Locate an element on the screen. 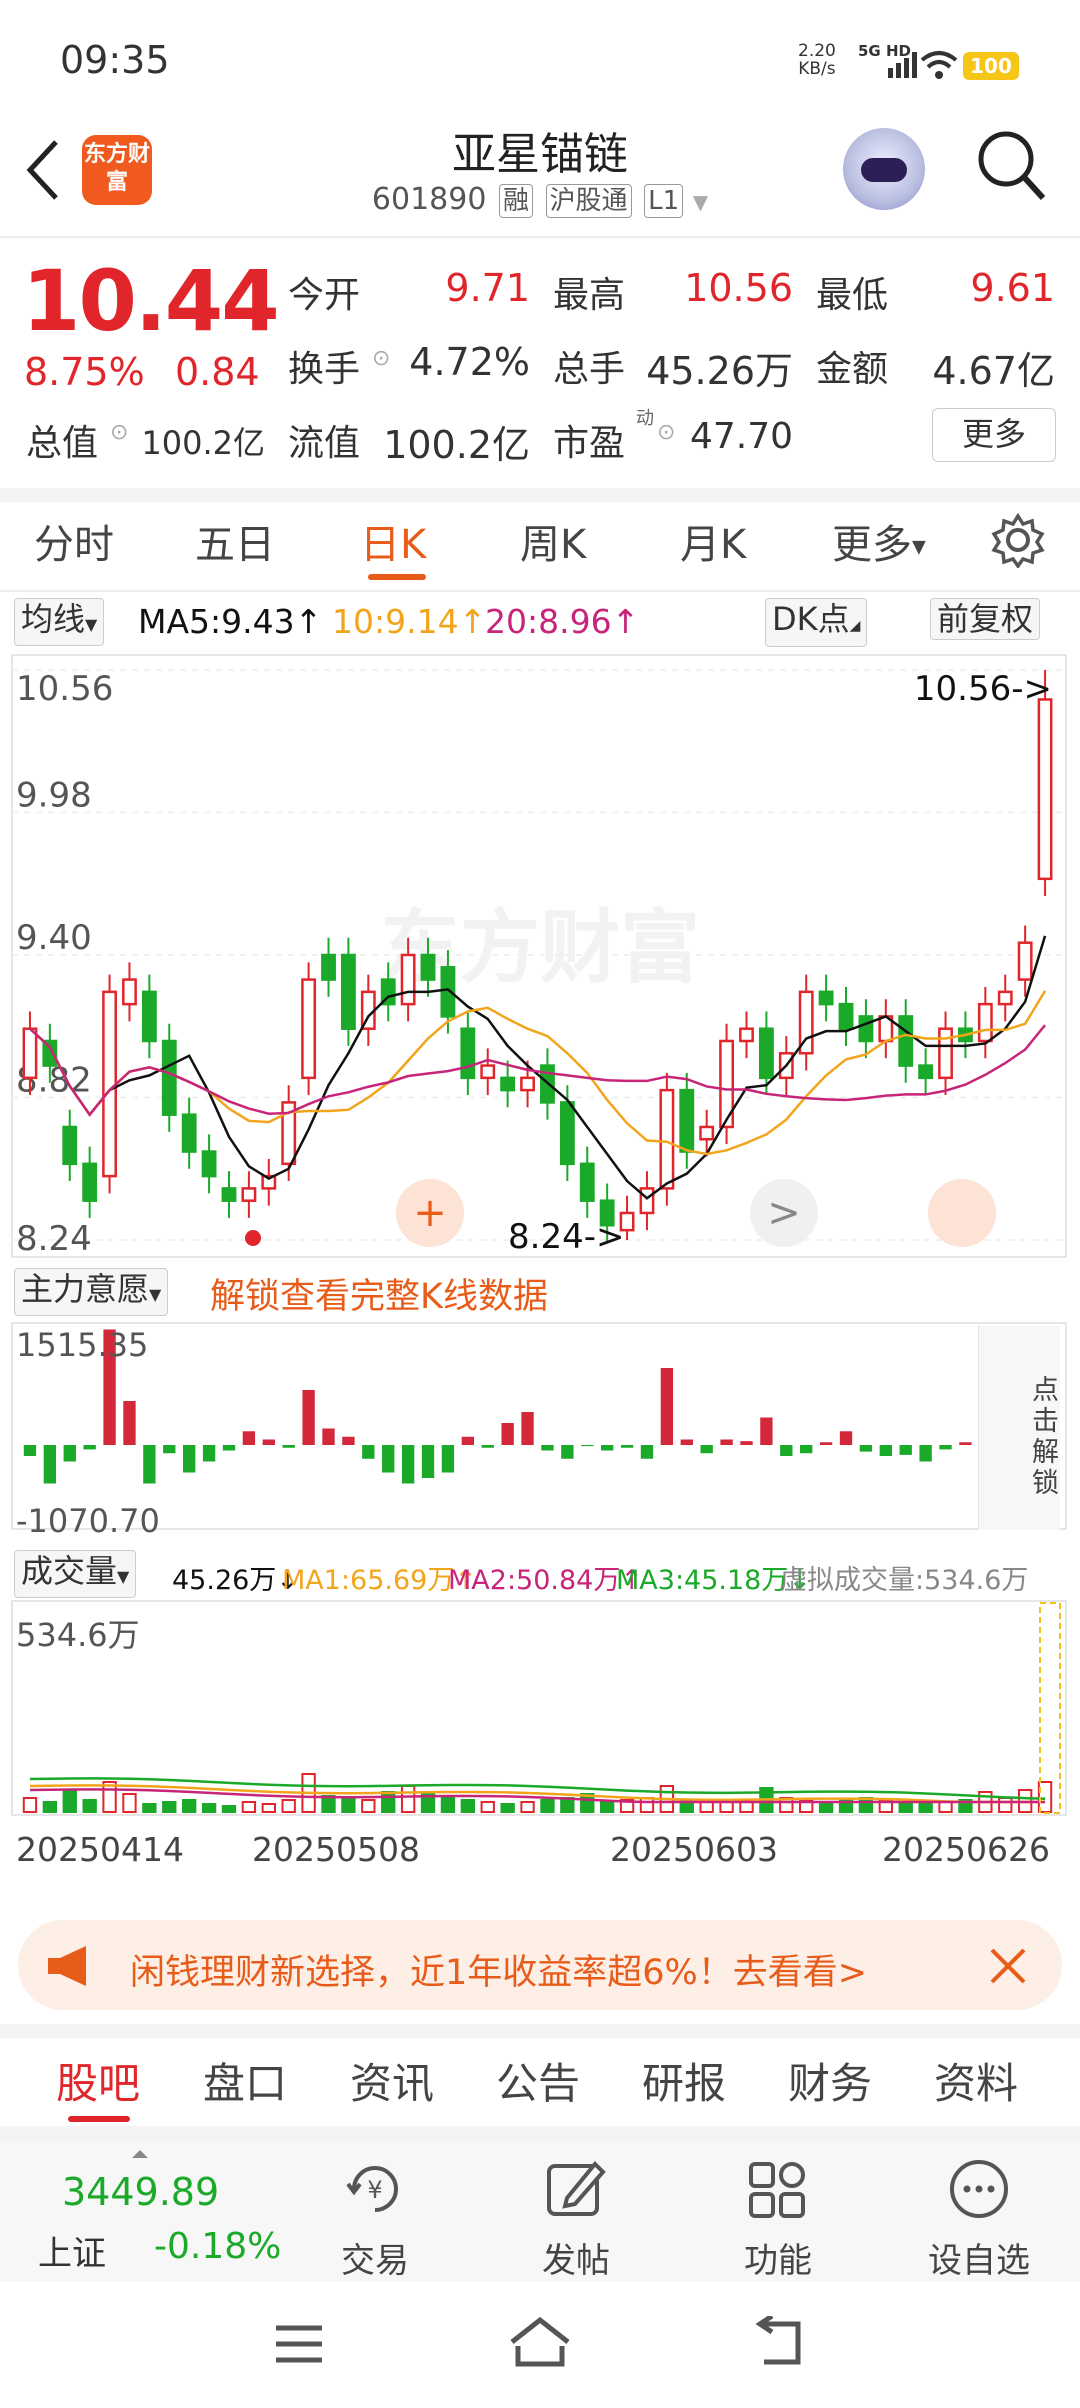 This screenshot has width=1080, height=2408. tab-profile: 资料 is located at coordinates (976, 2080).